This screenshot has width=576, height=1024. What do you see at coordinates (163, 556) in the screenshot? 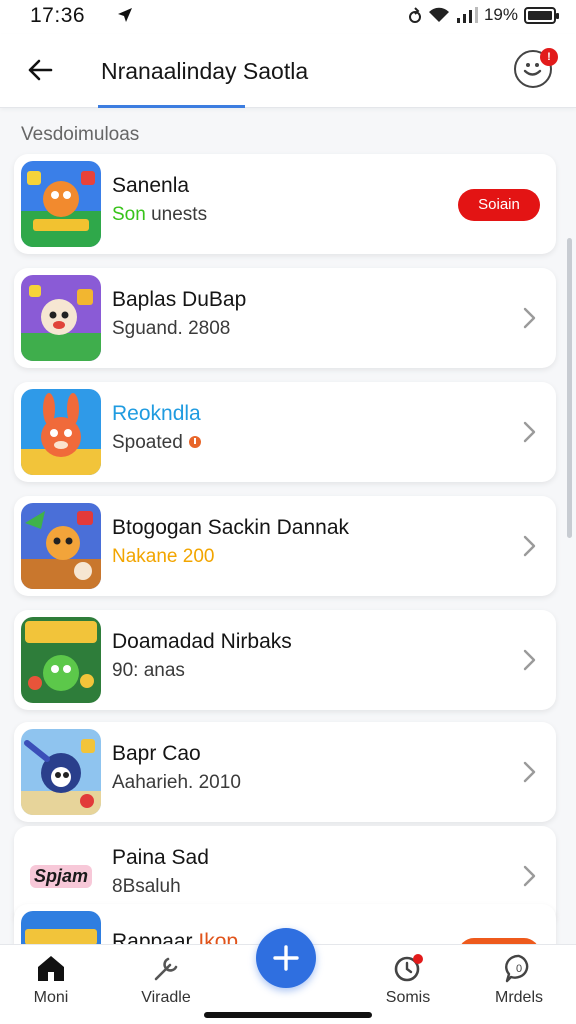
I see `item-subtitle: Nakane 200` at bounding box center [163, 556].